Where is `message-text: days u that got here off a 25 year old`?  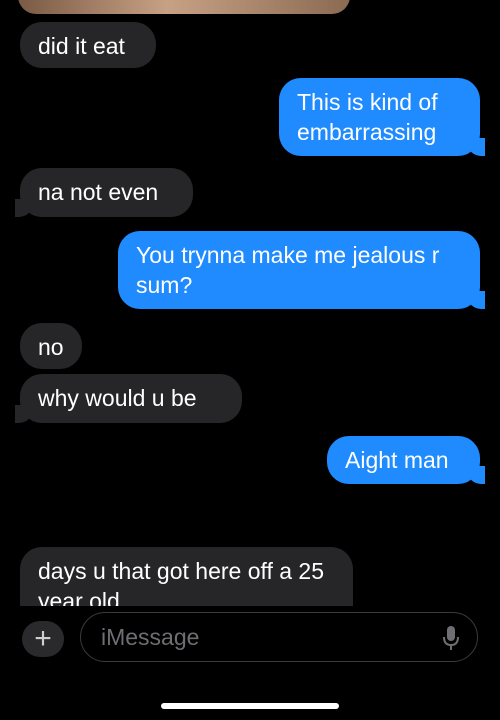
message-text: days u that got here off a 25 year old is located at coordinates (181, 582).